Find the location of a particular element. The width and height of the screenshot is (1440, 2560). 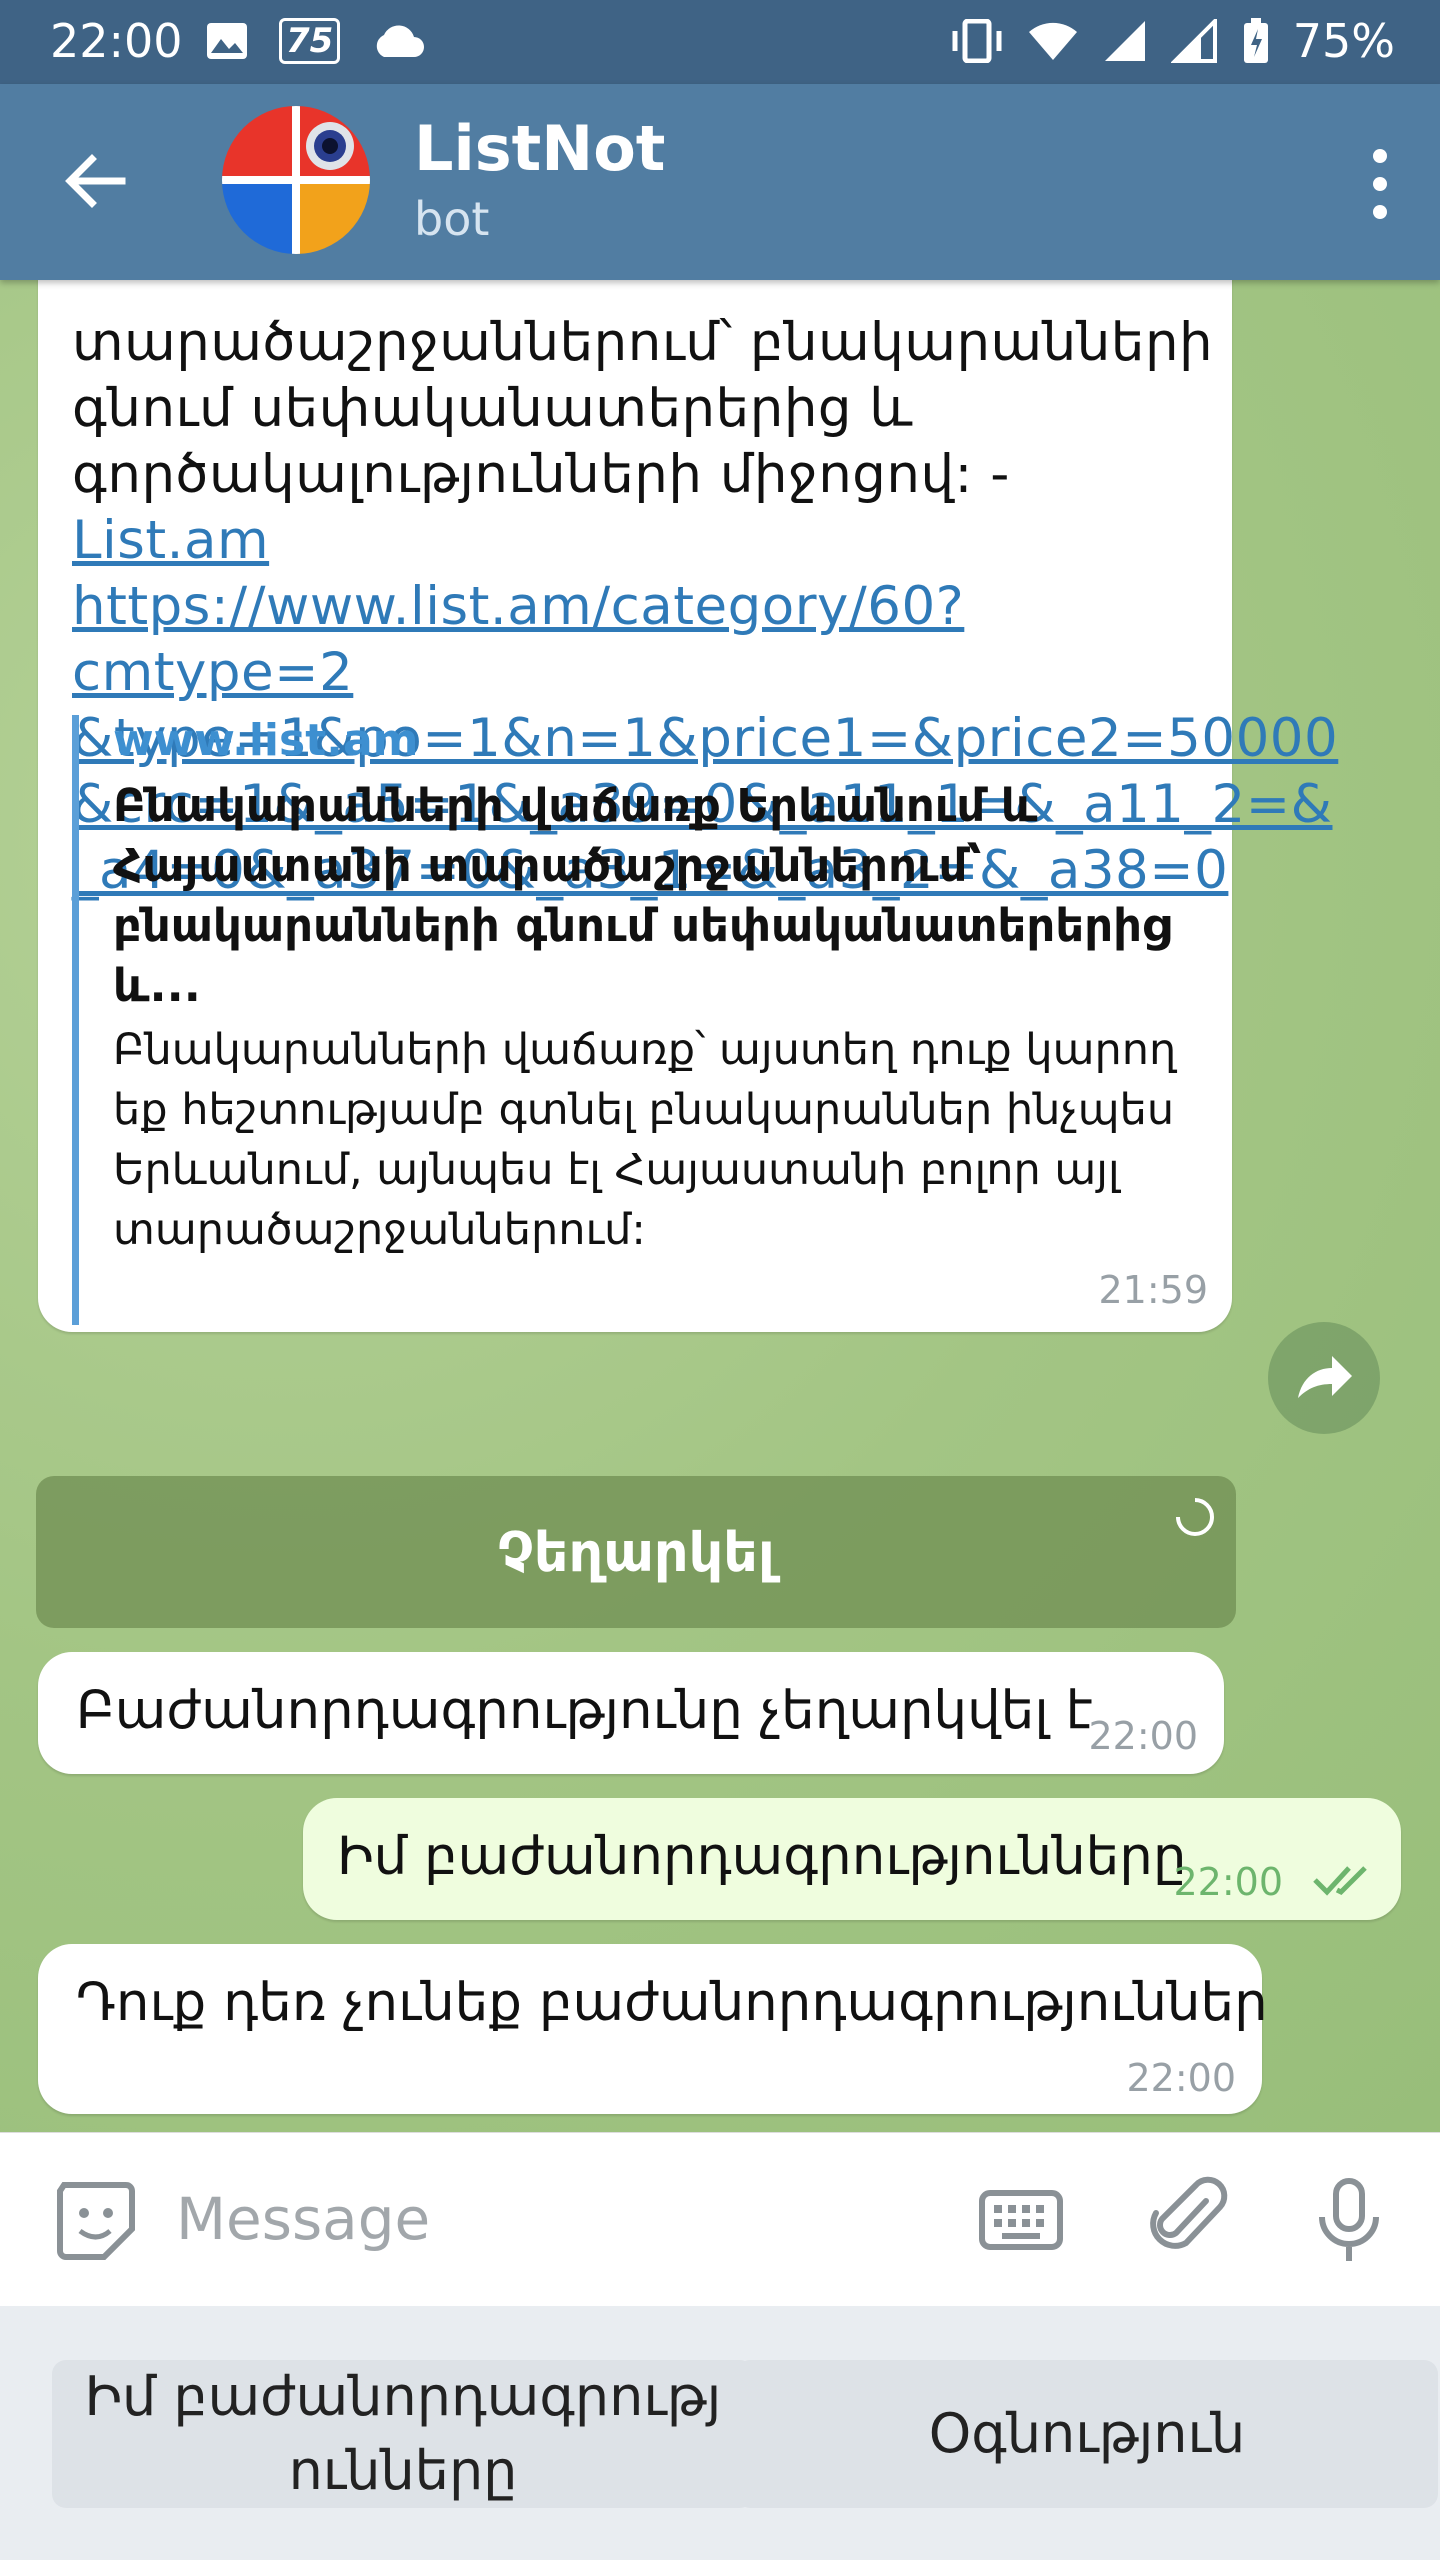

loading-spinner-icon is located at coordinates (1195, 1517).